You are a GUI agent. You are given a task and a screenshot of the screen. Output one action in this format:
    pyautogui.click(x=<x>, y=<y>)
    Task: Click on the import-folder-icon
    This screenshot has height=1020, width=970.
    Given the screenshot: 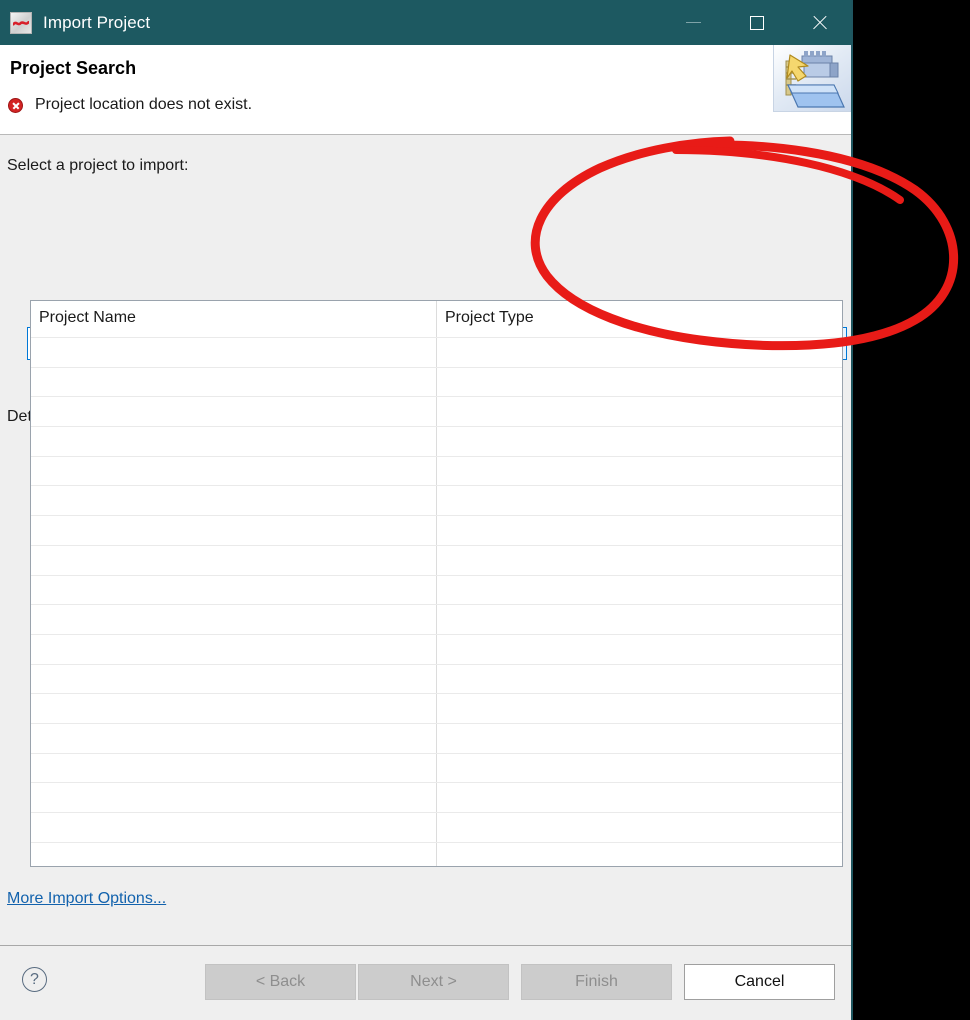 What is the action you would take?
    pyautogui.click(x=812, y=78)
    